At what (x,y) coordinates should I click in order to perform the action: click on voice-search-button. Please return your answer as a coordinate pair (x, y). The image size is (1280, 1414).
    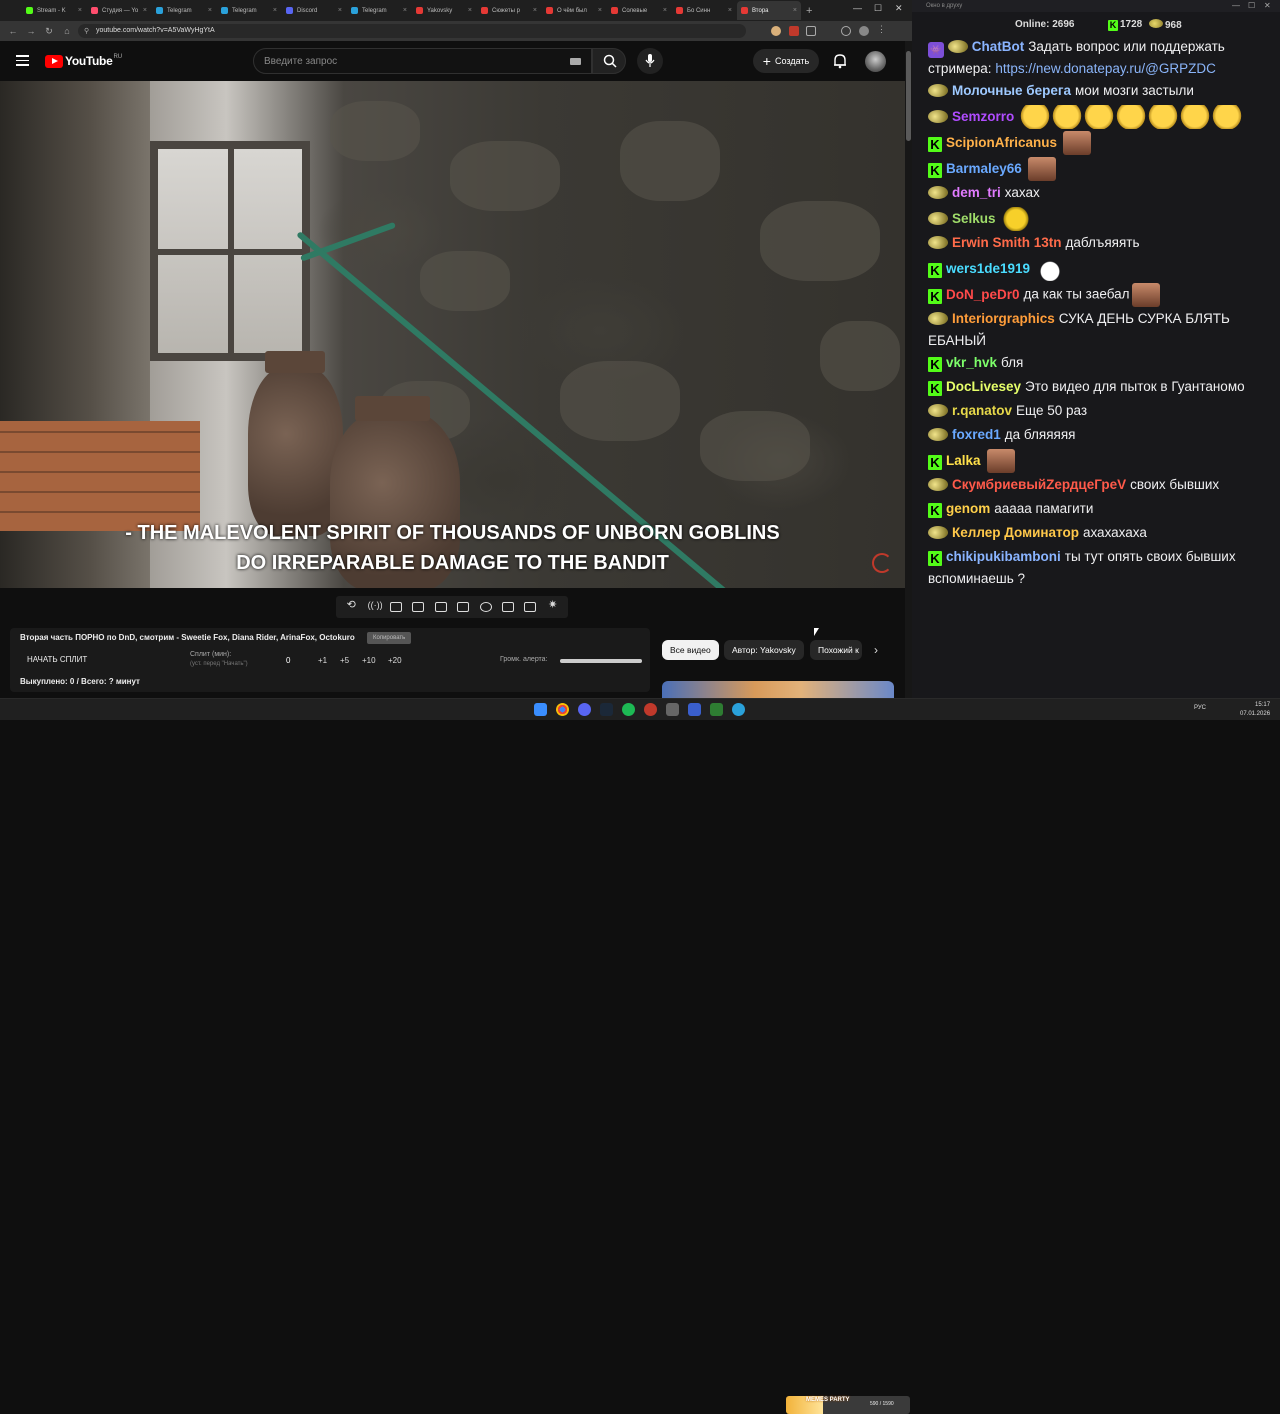
    Looking at the image, I should click on (650, 61).